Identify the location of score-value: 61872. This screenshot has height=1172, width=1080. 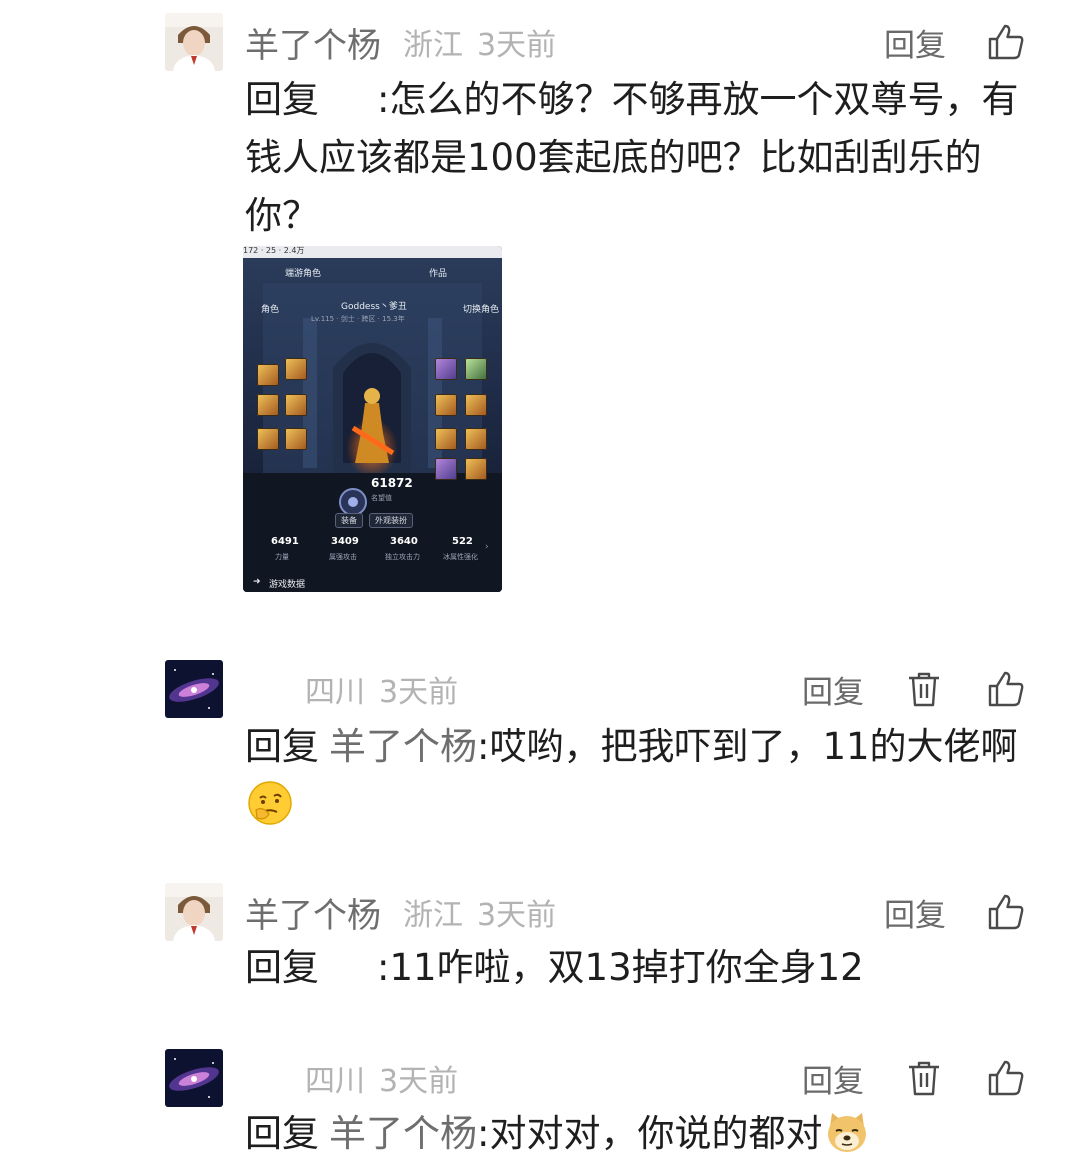
(392, 483).